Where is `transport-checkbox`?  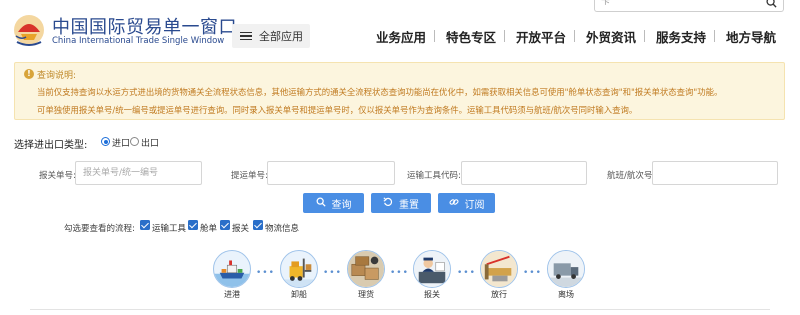
transport-checkbox is located at coordinates (145, 225).